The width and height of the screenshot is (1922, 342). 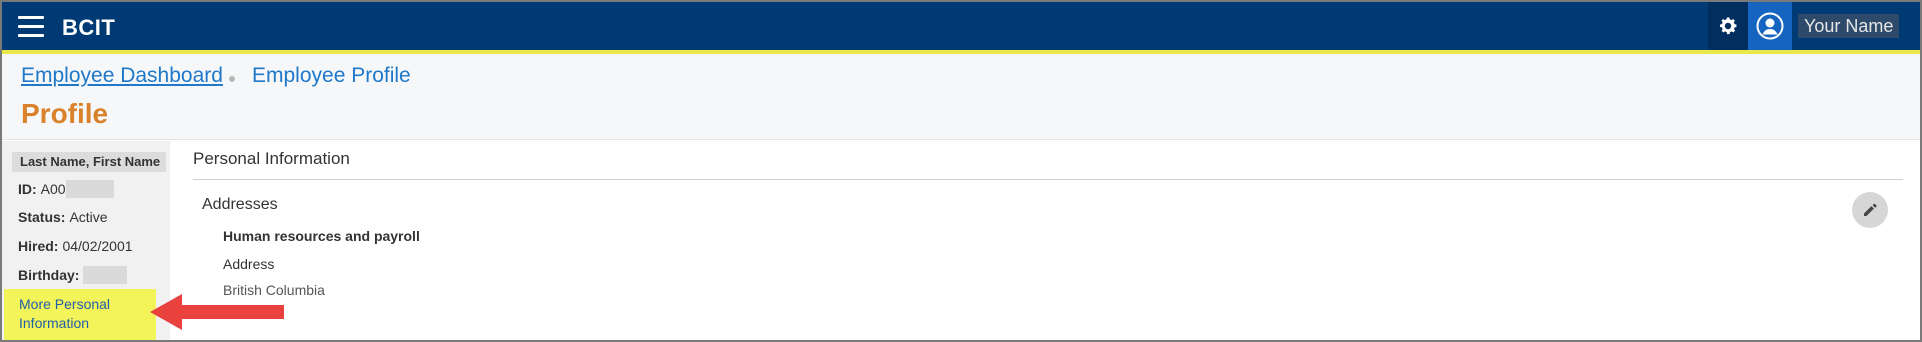 I want to click on employee-hired-label: Hired:, so click(x=38, y=246).